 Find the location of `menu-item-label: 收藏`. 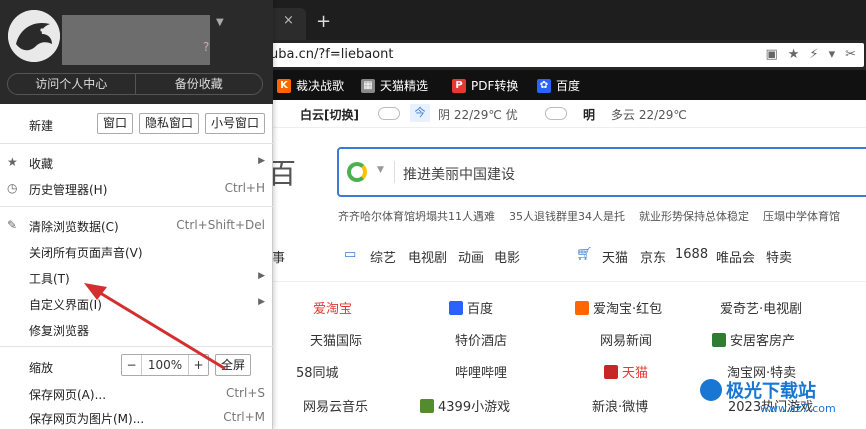

menu-item-label: 收藏 is located at coordinates (41, 164).